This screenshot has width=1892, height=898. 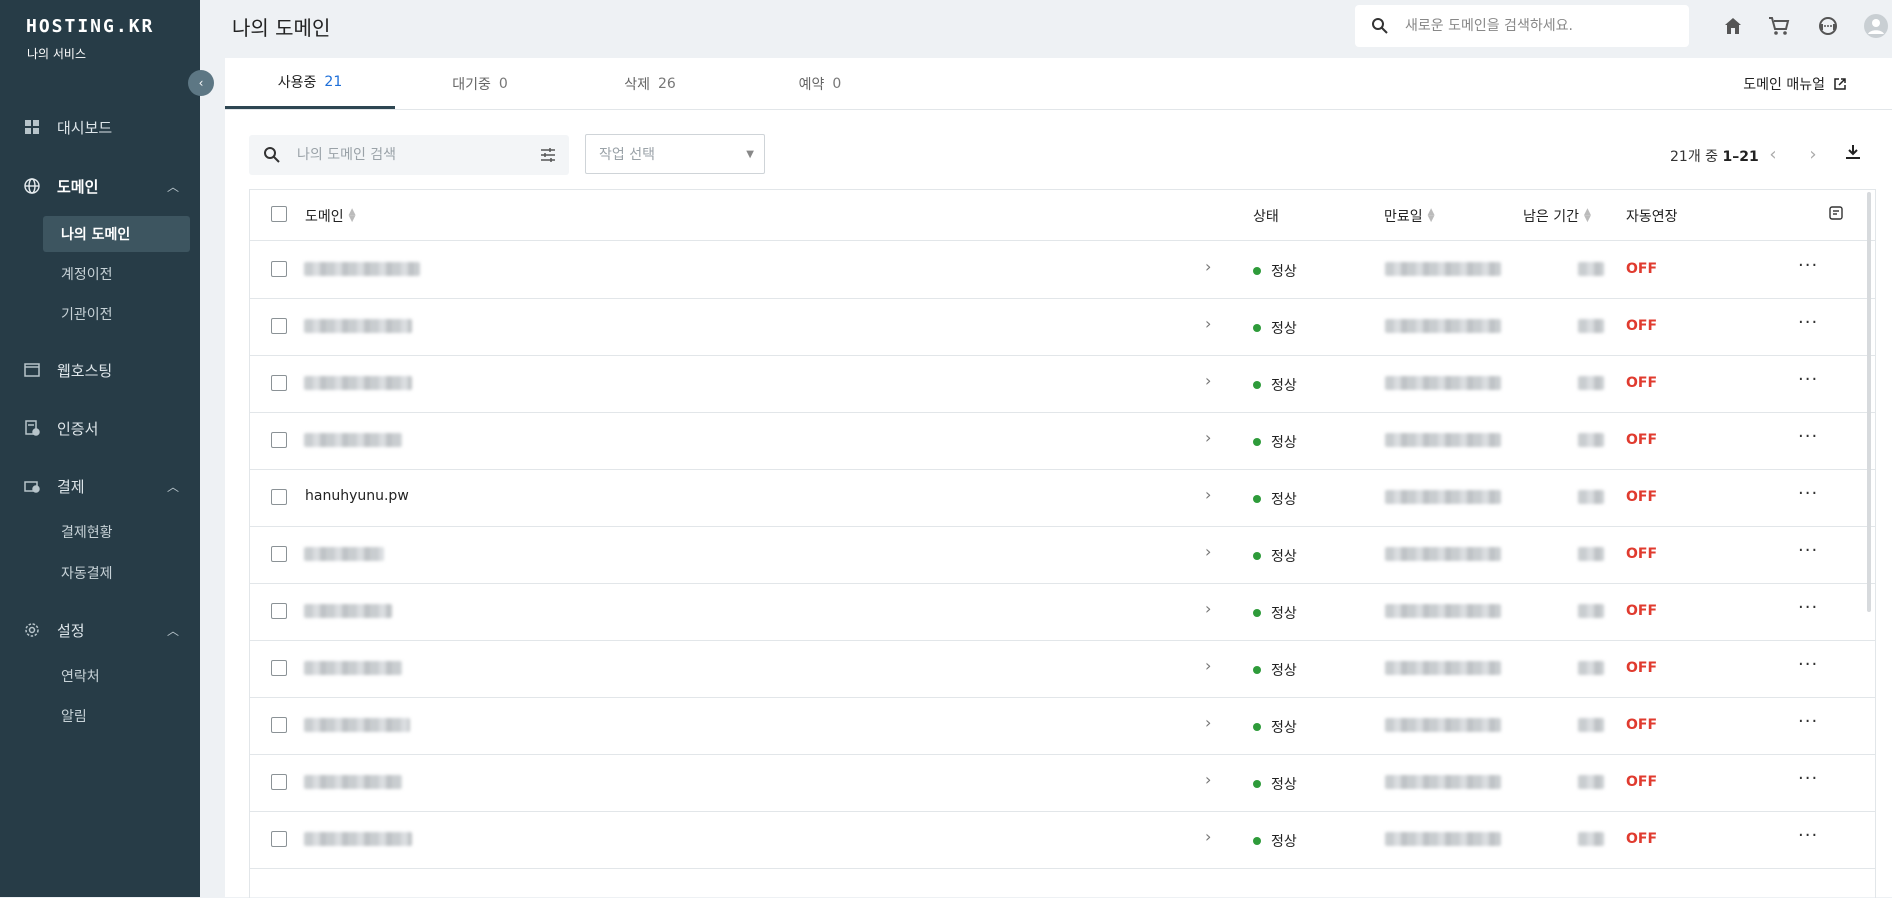 What do you see at coordinates (1773, 154) in the screenshot?
I see `prev-page-button: ‹` at bounding box center [1773, 154].